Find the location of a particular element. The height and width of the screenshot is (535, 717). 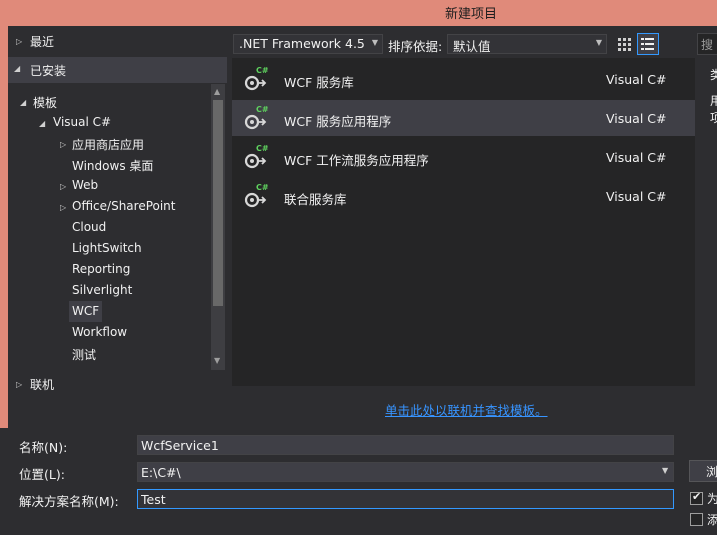

nav-installed: ◢ 已安装 is located at coordinates (117, 70).